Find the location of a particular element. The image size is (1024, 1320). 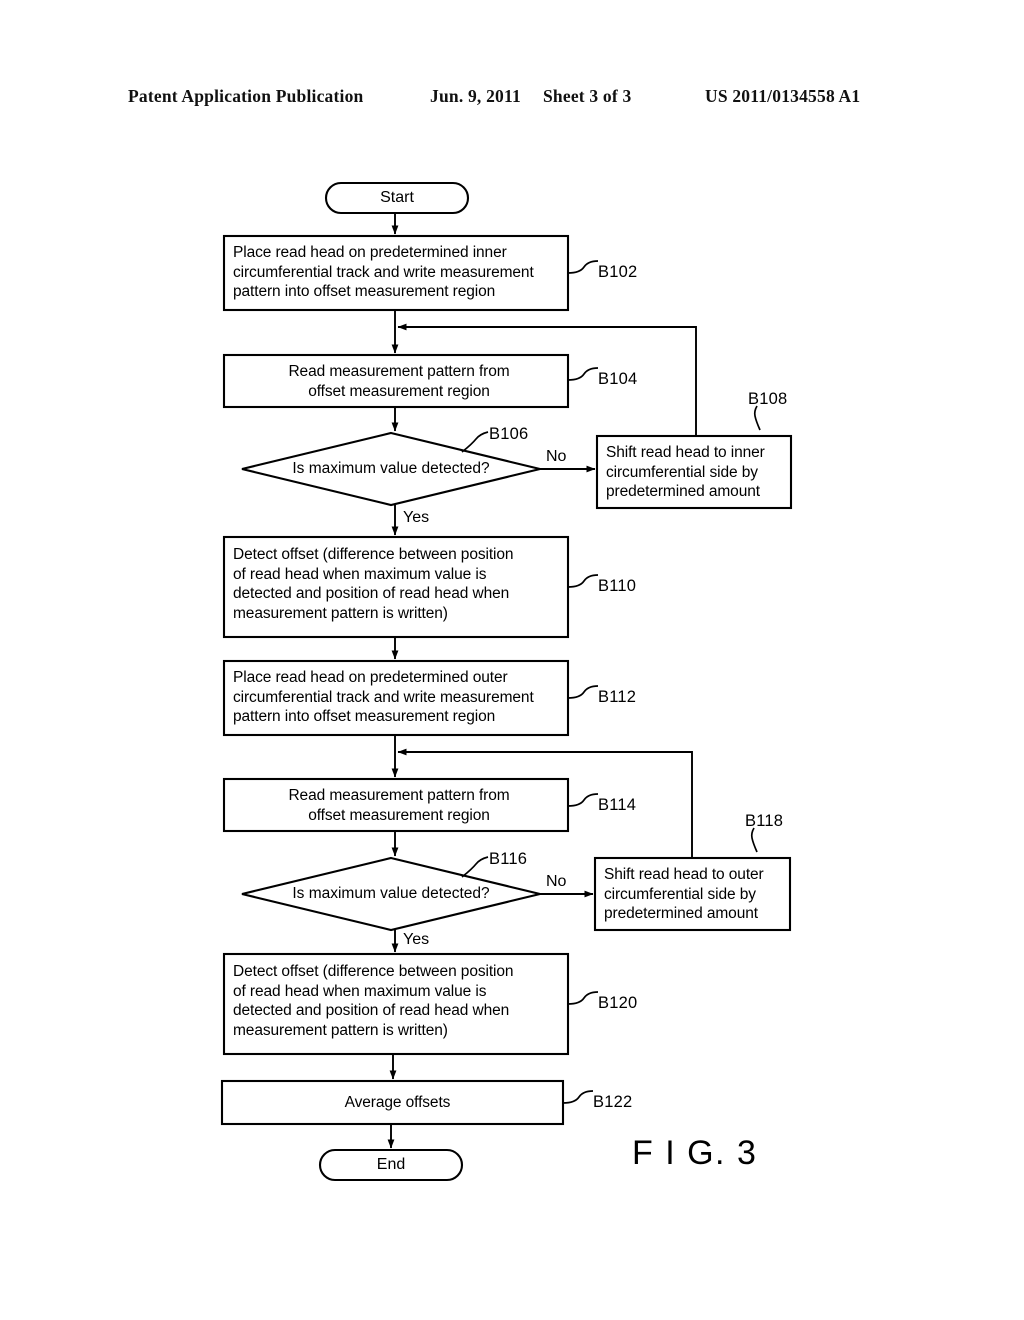

ref-label-b116: B116 is located at coordinates (508, 859).